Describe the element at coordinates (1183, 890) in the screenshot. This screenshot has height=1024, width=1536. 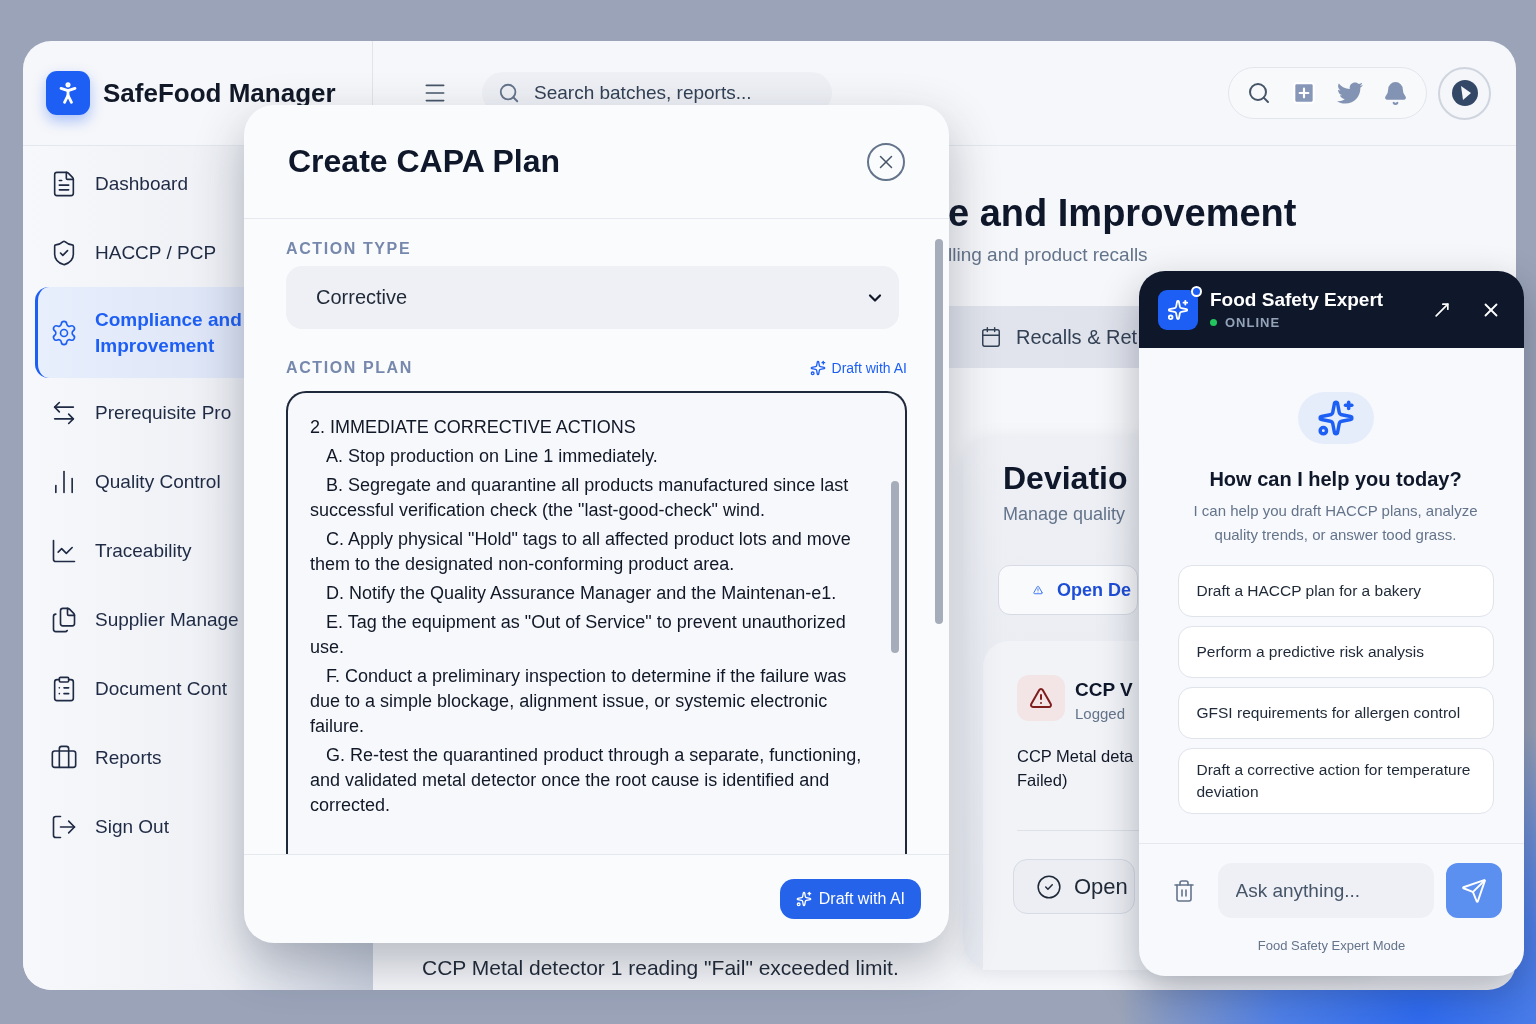
I see `trash-icon` at that location.